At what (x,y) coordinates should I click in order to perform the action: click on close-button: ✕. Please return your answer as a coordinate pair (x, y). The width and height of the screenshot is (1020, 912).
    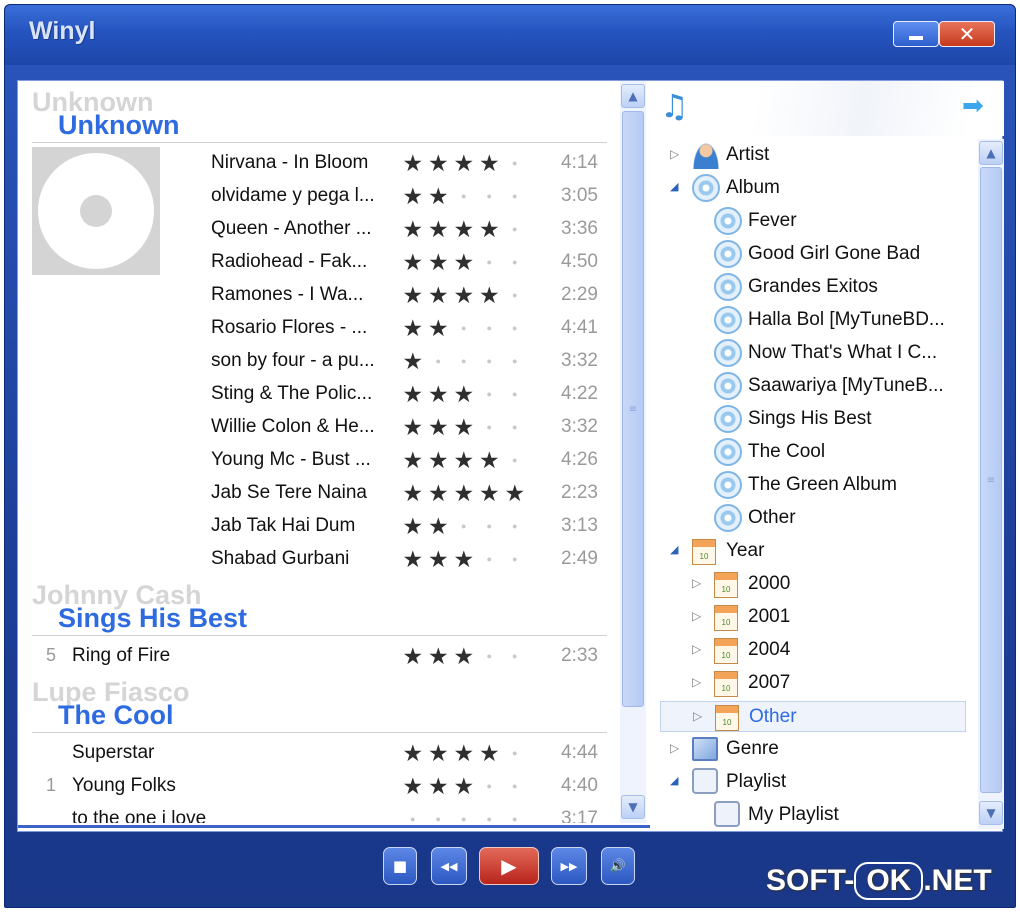
    Looking at the image, I should click on (967, 34).